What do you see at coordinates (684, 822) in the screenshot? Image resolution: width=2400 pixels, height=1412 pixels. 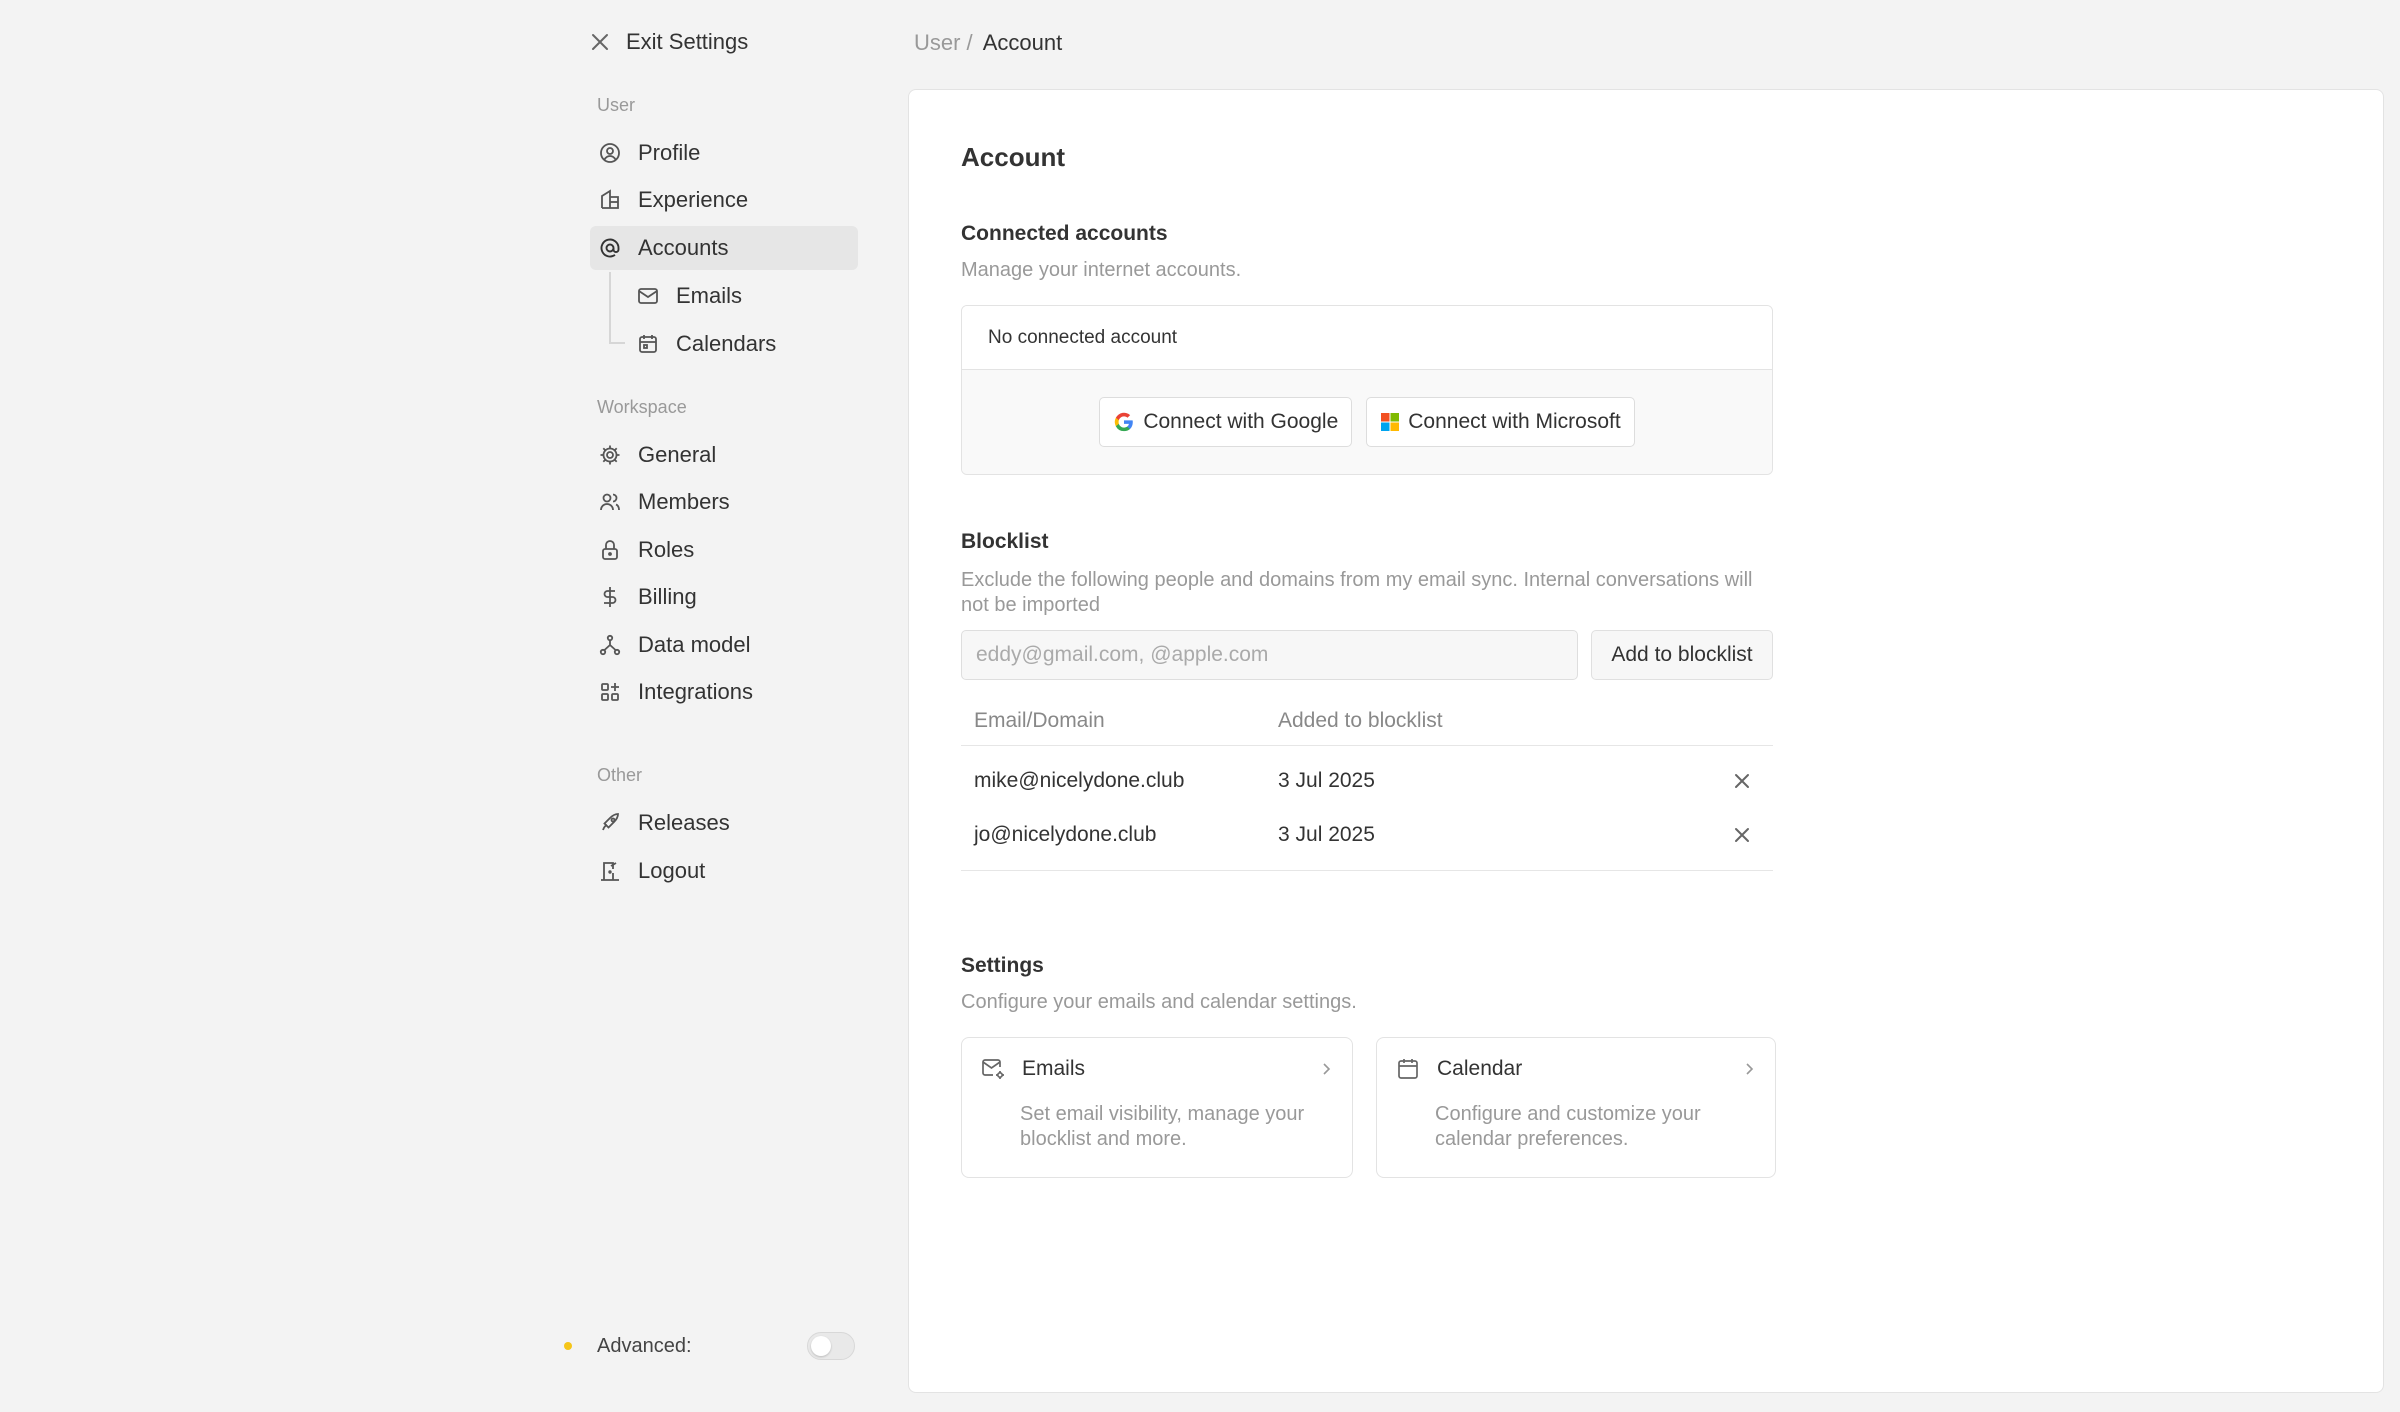 I see `sidebar-item-label: Releases` at bounding box center [684, 822].